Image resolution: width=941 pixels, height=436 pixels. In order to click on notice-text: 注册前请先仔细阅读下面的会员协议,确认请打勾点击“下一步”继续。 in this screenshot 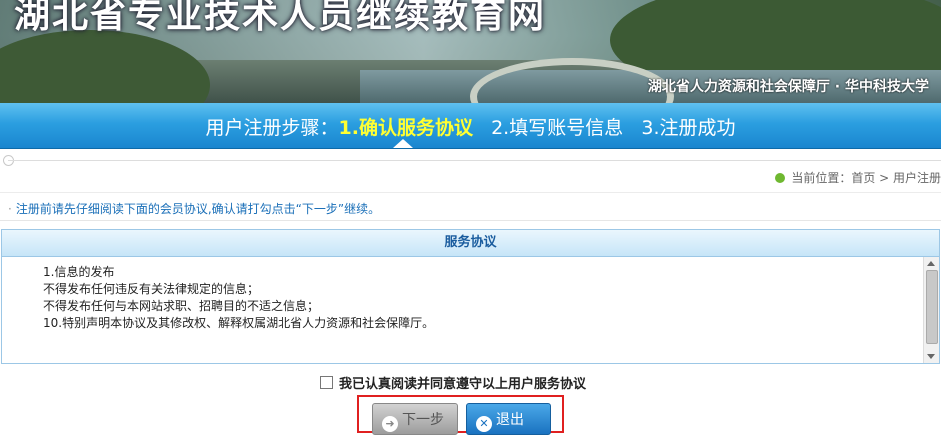, I will do `click(198, 209)`.